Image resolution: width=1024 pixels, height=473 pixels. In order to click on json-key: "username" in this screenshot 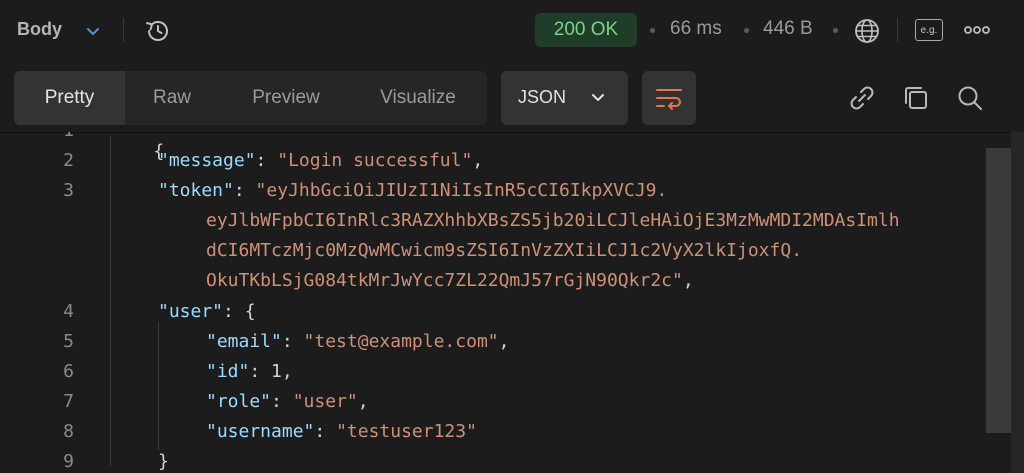, I will do `click(260, 431)`.